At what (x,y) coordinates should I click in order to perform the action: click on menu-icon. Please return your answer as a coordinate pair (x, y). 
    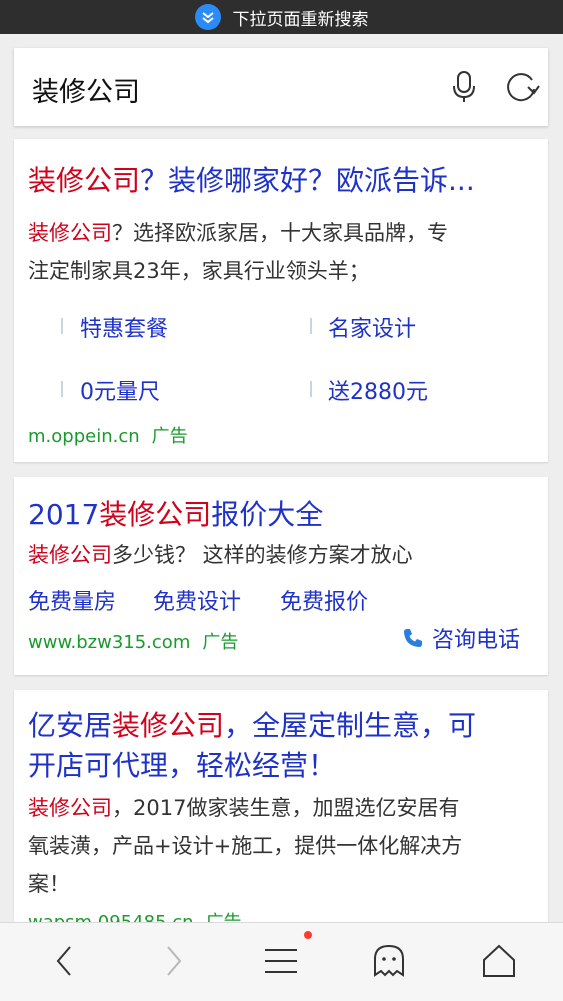
    Looking at the image, I should click on (281, 961).